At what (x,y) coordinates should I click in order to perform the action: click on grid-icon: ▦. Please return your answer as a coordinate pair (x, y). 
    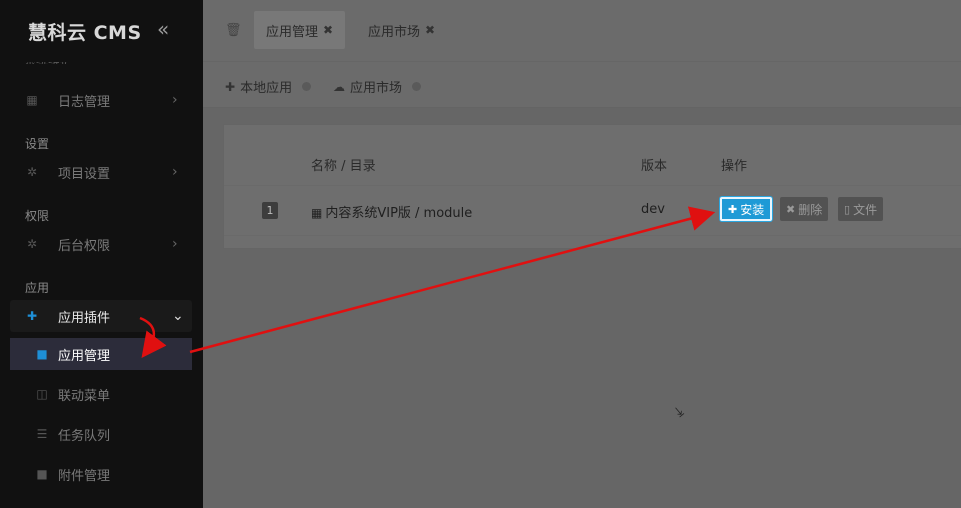
    Looking at the image, I should click on (317, 213).